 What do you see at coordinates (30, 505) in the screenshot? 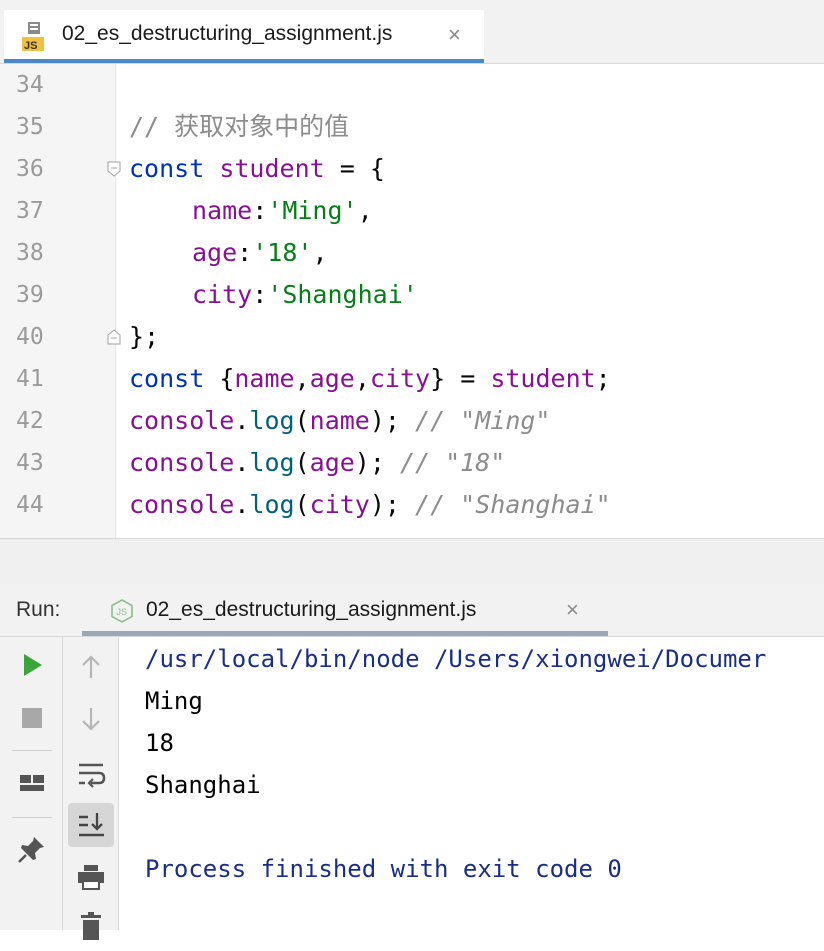
I see `line-number: 44` at bounding box center [30, 505].